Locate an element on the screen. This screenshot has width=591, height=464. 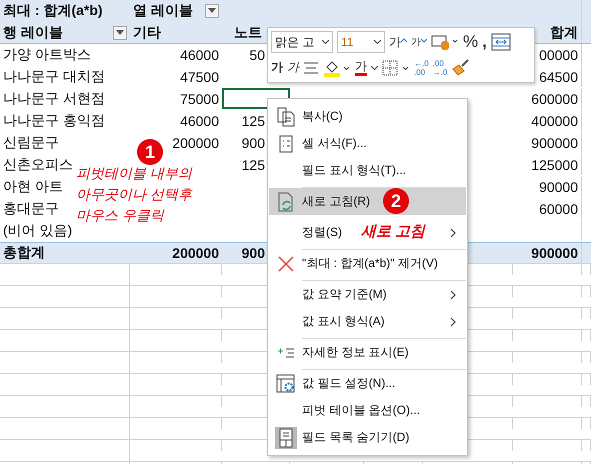
font-field: 맑은 고 is located at coordinates (302, 42).